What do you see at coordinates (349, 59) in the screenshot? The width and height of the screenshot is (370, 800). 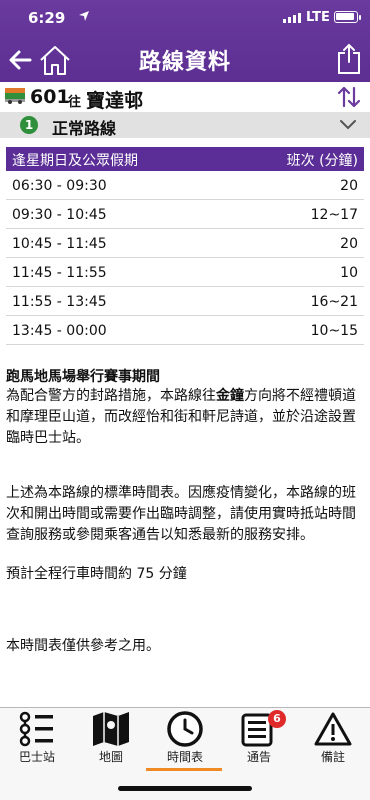 I see `share-icon` at bounding box center [349, 59].